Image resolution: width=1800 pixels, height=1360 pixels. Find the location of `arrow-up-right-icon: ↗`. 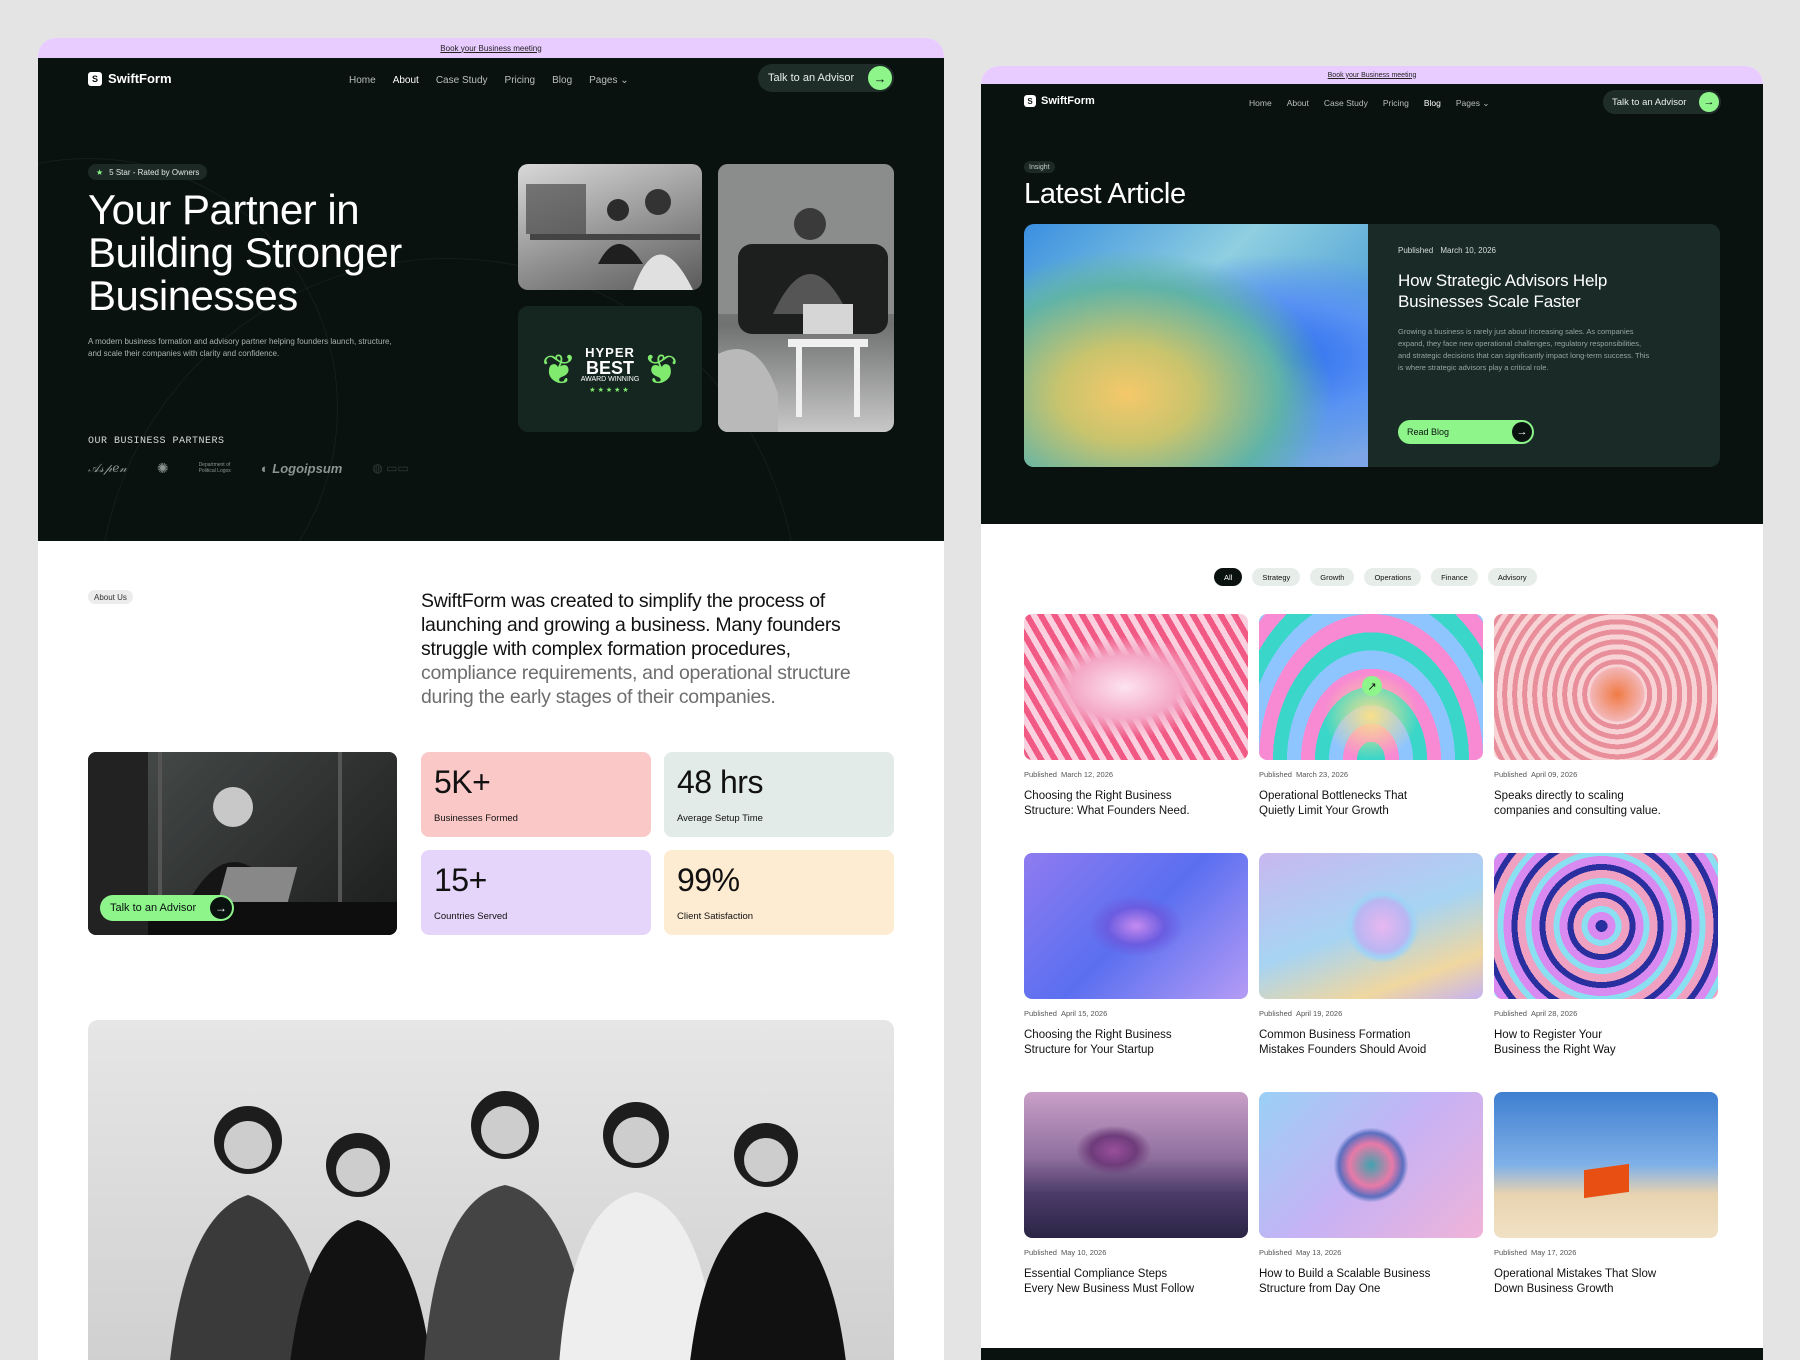

arrow-up-right-icon: ↗ is located at coordinates (1372, 686).